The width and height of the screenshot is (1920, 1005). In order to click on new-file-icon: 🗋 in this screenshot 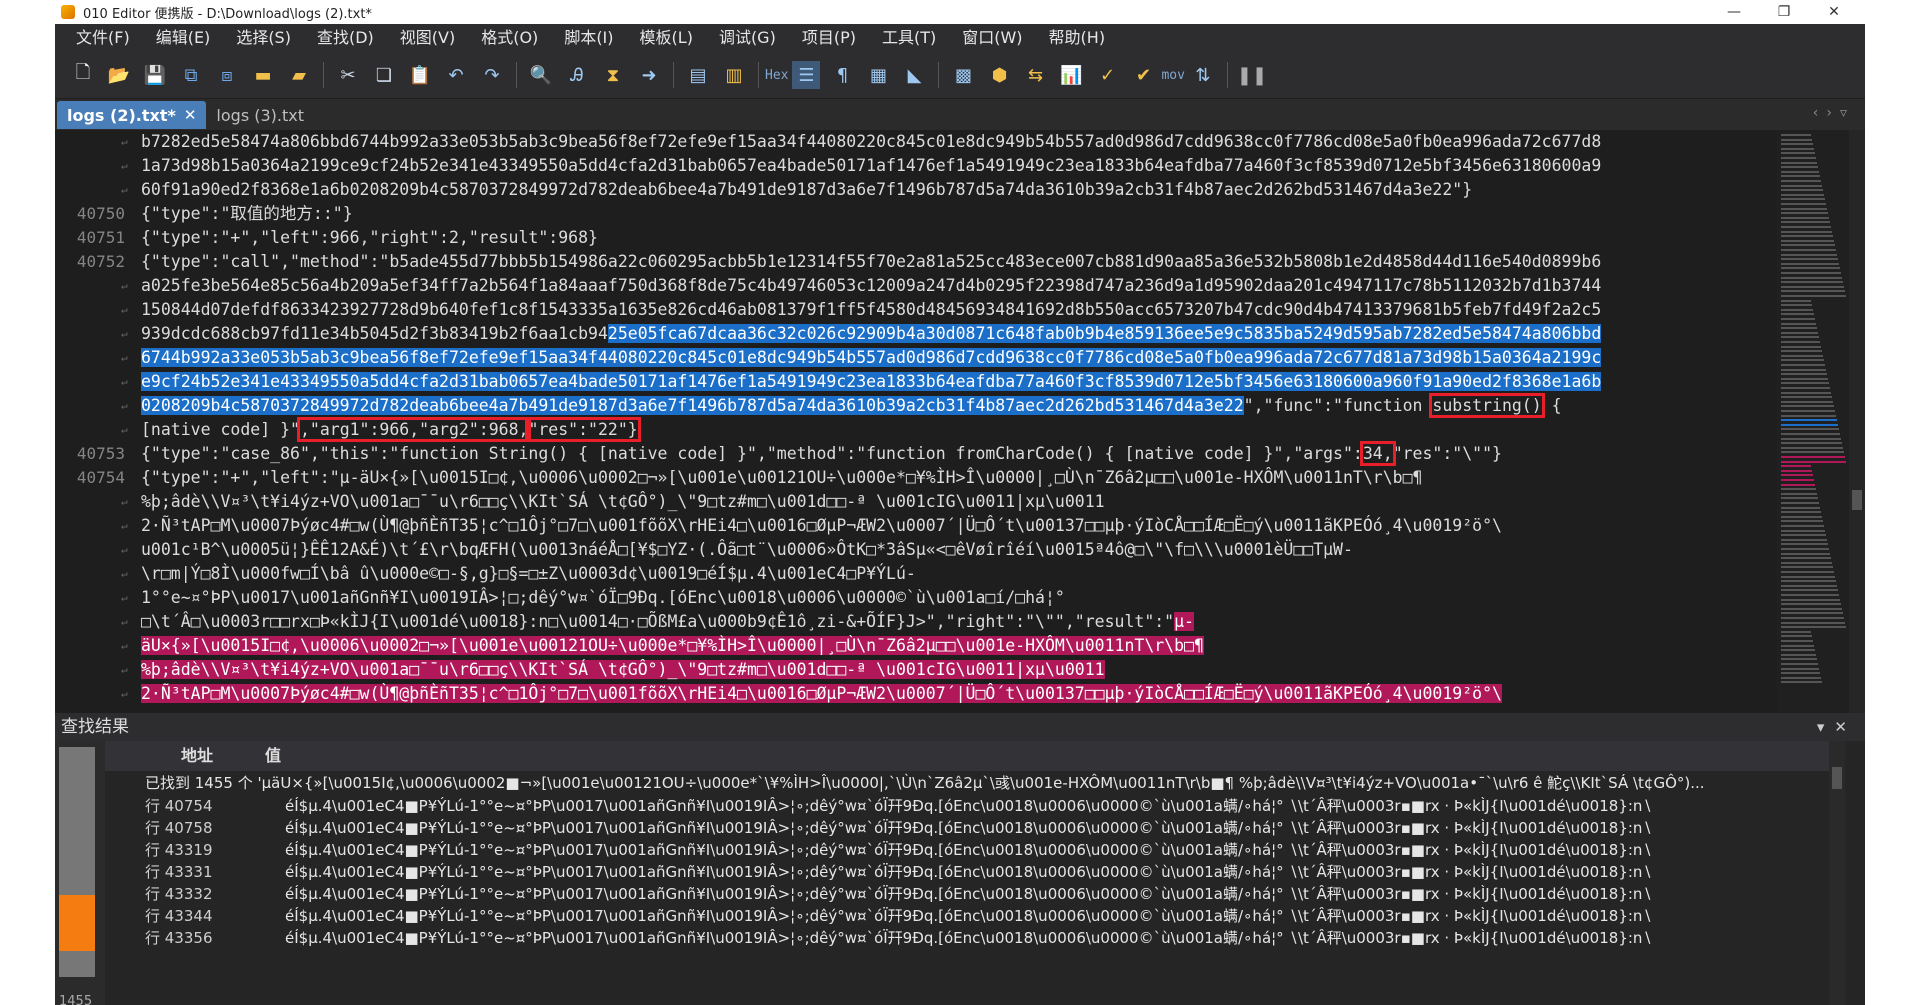, I will do `click(83, 75)`.